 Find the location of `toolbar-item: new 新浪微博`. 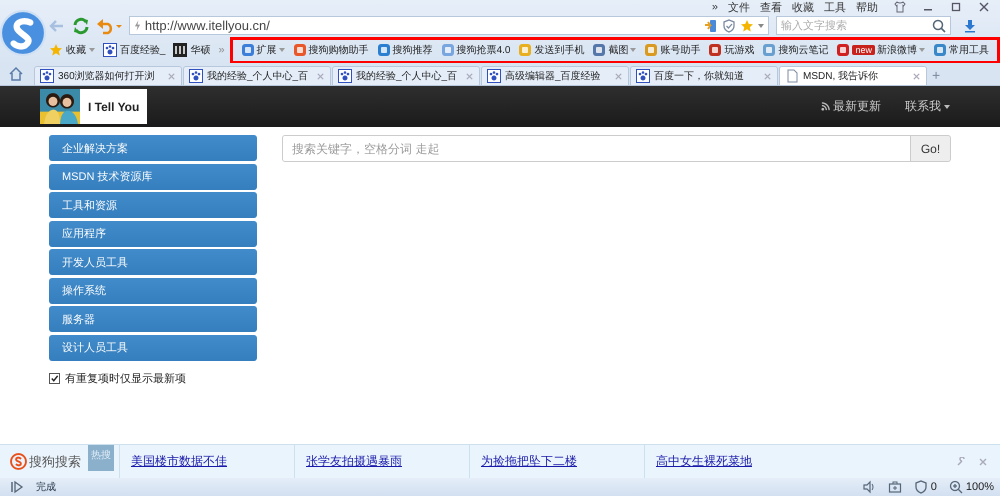

toolbar-item: new 新浪微博 is located at coordinates (880, 50).